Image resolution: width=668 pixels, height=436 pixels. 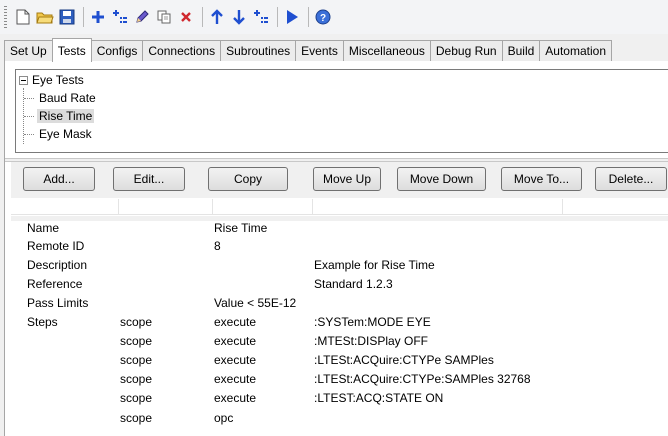 I want to click on name-label: Name, so click(x=43, y=228).